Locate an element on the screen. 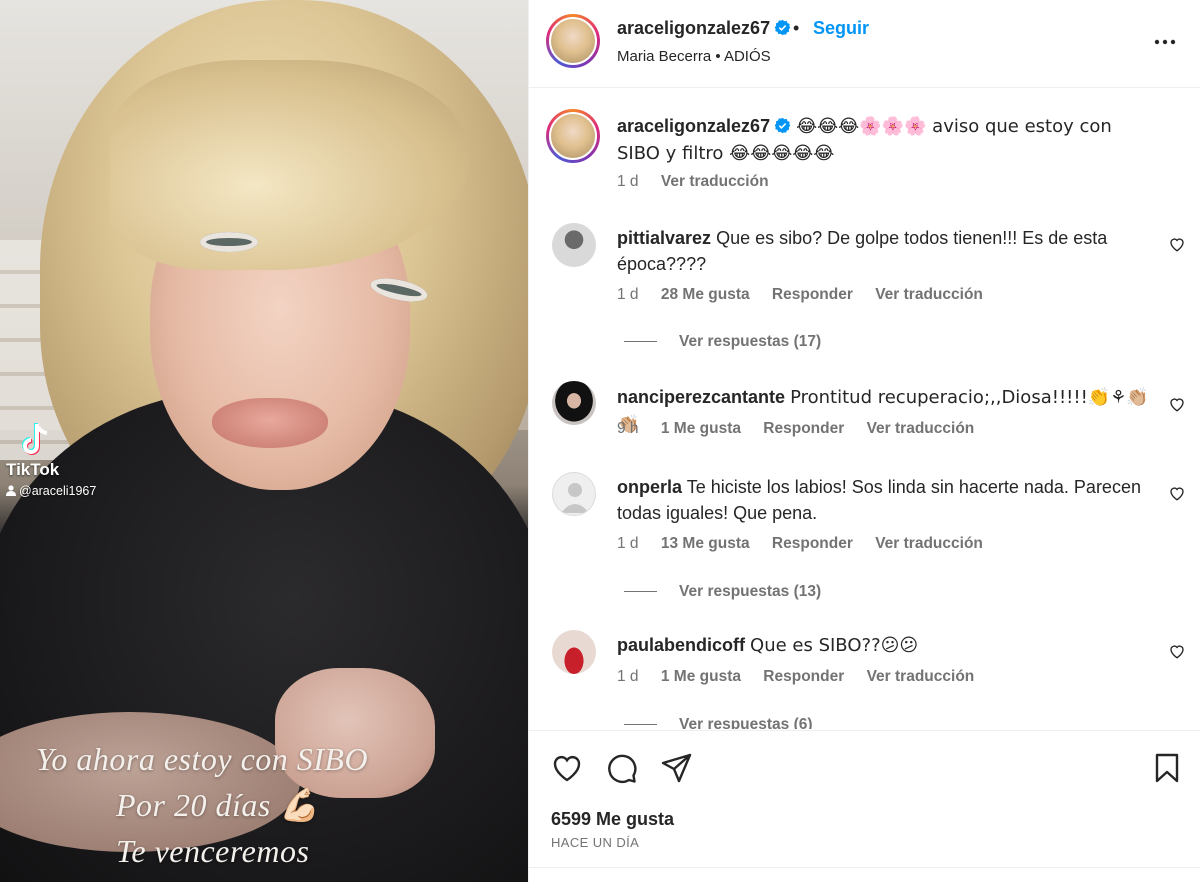  comment-meta: 1 d 13 Me gusta Responder Ver traducción is located at coordinates (809, 544).